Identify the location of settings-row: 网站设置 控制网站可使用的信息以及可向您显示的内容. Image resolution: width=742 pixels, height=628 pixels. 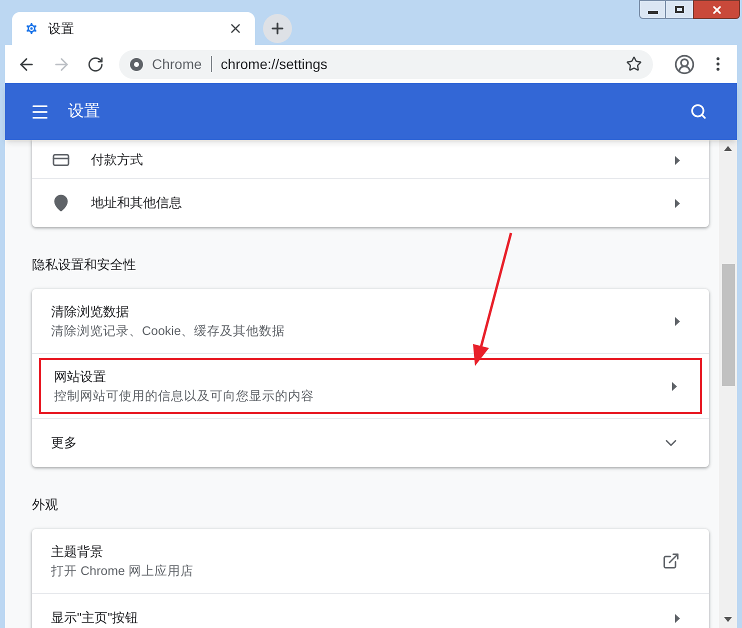
(370, 386).